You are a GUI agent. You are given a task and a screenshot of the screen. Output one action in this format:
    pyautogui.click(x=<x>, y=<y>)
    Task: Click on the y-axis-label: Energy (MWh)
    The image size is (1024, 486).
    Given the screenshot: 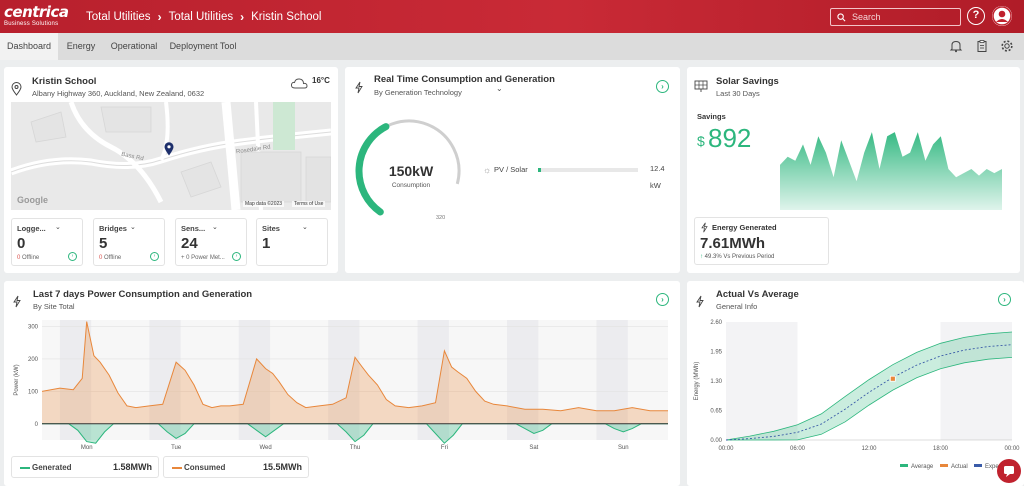 What is the action you would take?
    pyautogui.click(x=697, y=381)
    